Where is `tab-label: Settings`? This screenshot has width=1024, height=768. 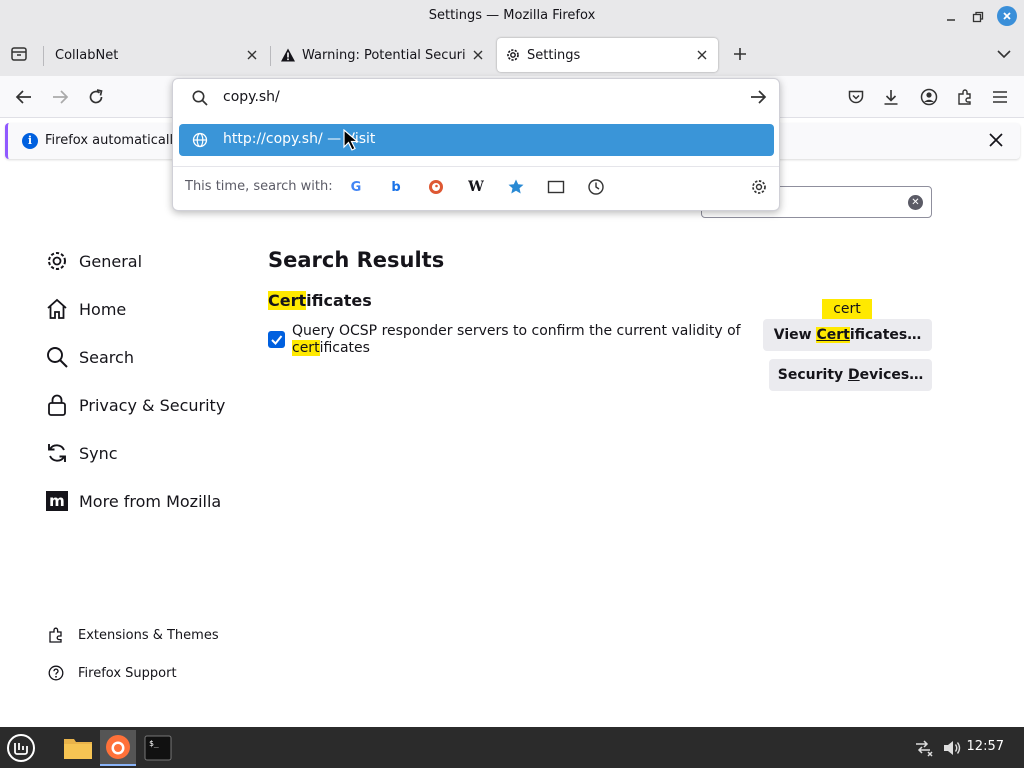
tab-label: Settings is located at coordinates (554, 55).